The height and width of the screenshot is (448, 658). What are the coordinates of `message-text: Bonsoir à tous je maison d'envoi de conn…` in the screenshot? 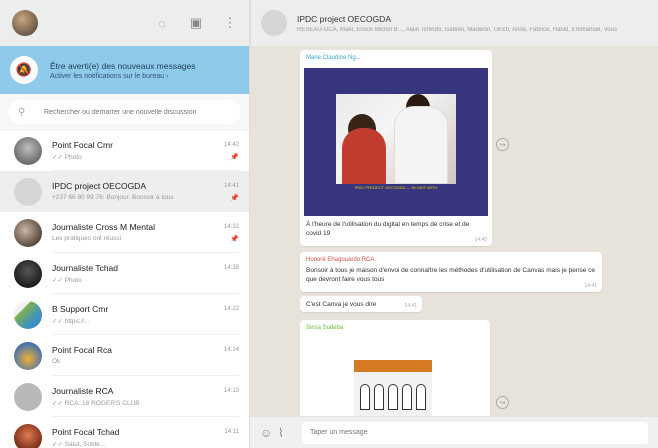 It's located at (451, 275).